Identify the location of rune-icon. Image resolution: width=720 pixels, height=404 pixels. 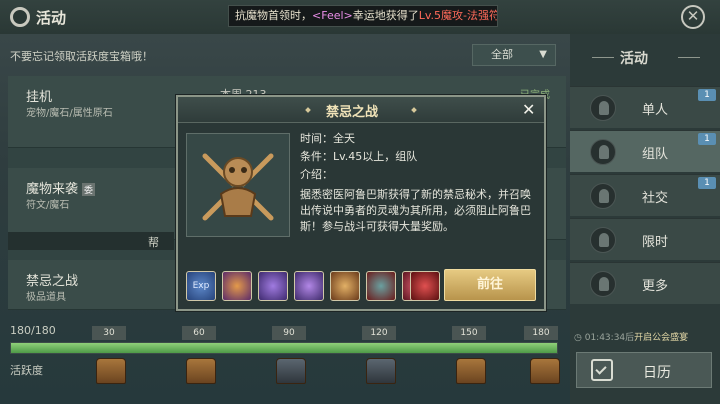
(381, 286).